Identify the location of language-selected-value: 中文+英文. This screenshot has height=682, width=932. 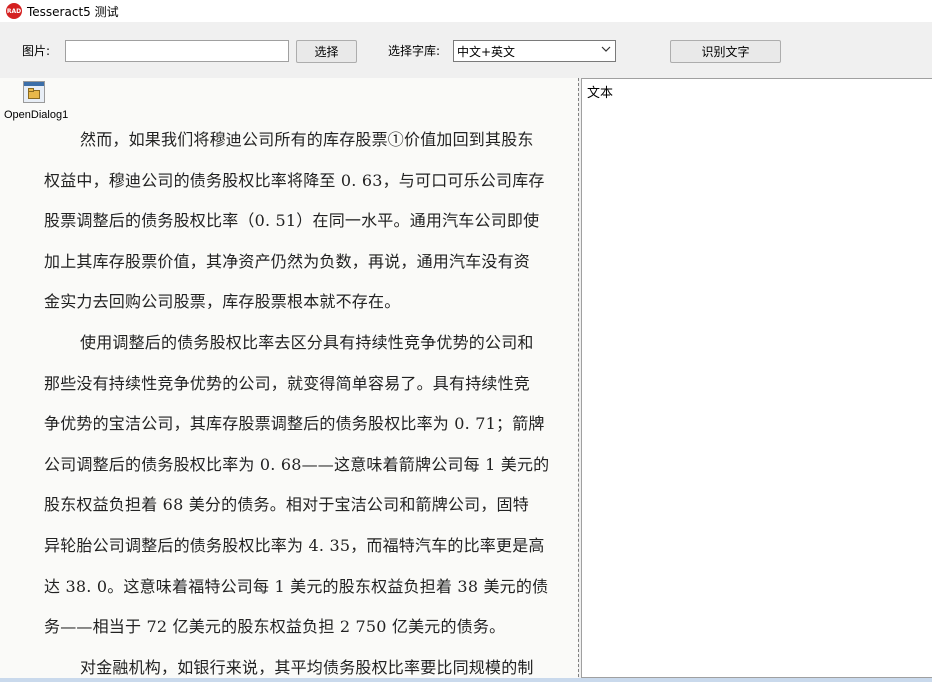
(486, 51).